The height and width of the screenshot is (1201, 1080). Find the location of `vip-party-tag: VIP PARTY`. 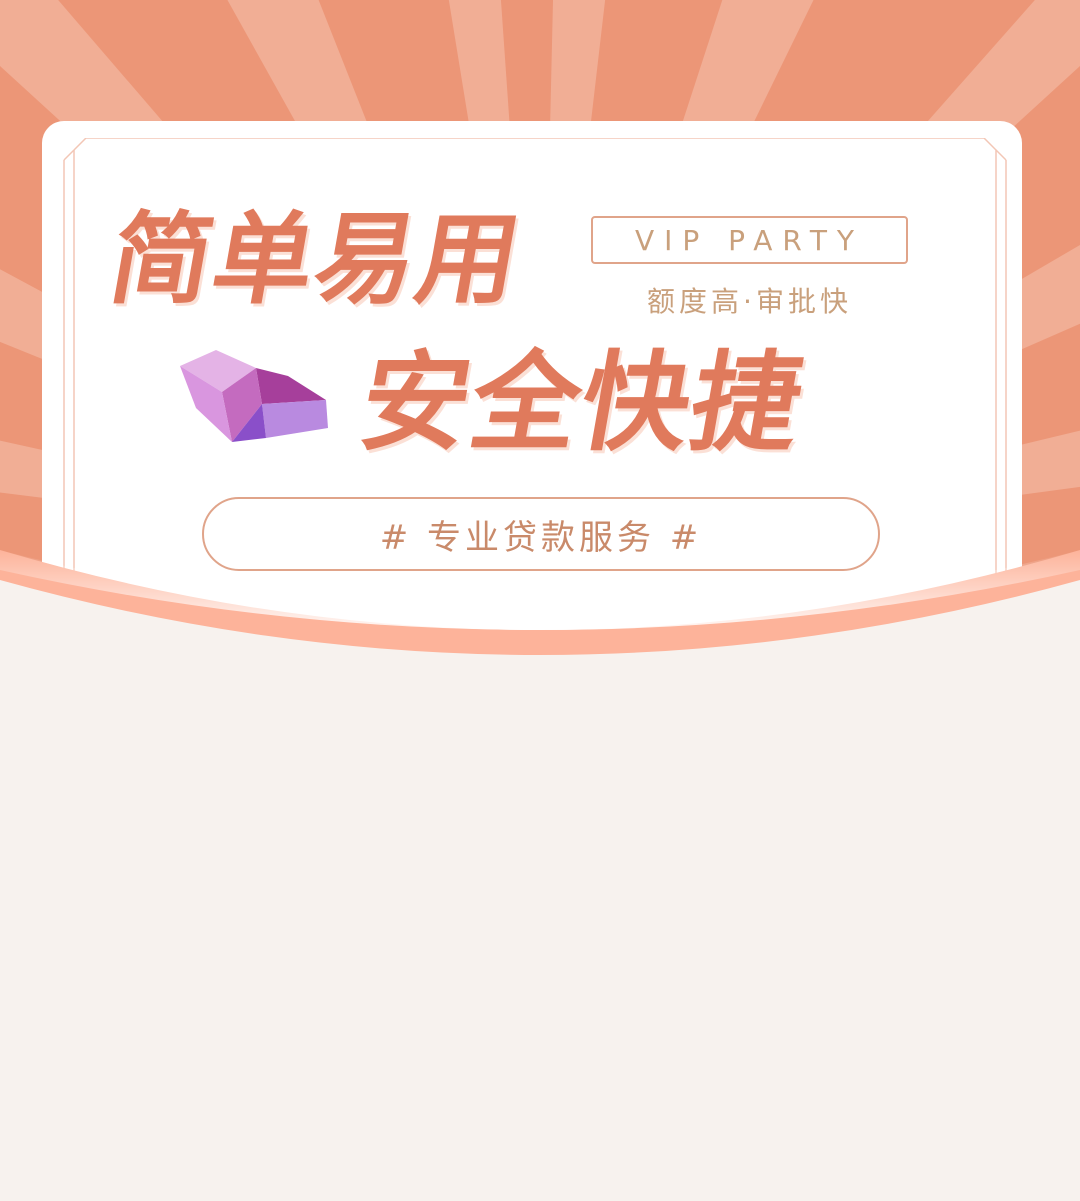

vip-party-tag: VIP PARTY is located at coordinates (749, 240).